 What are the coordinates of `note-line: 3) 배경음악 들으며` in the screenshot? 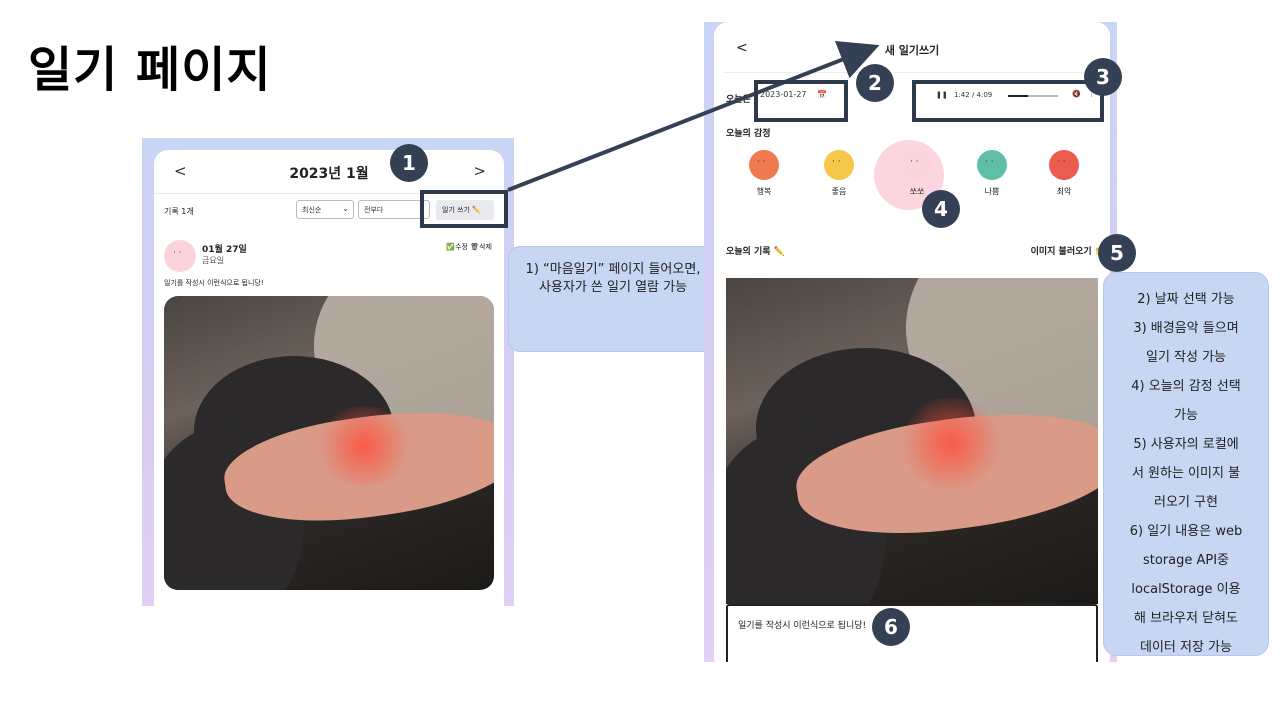 It's located at (1186, 328).